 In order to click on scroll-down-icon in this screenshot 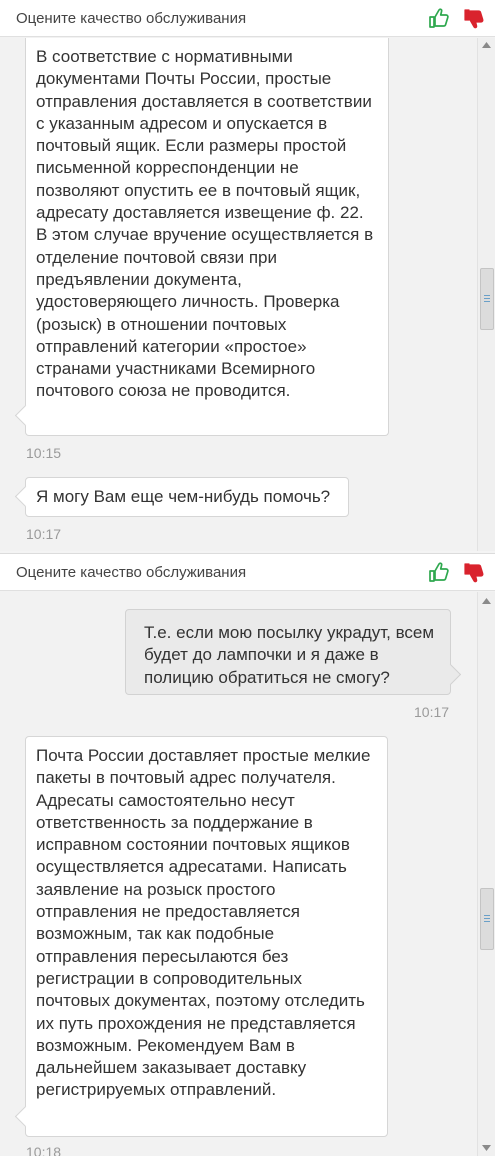, I will do `click(486, 1148)`.